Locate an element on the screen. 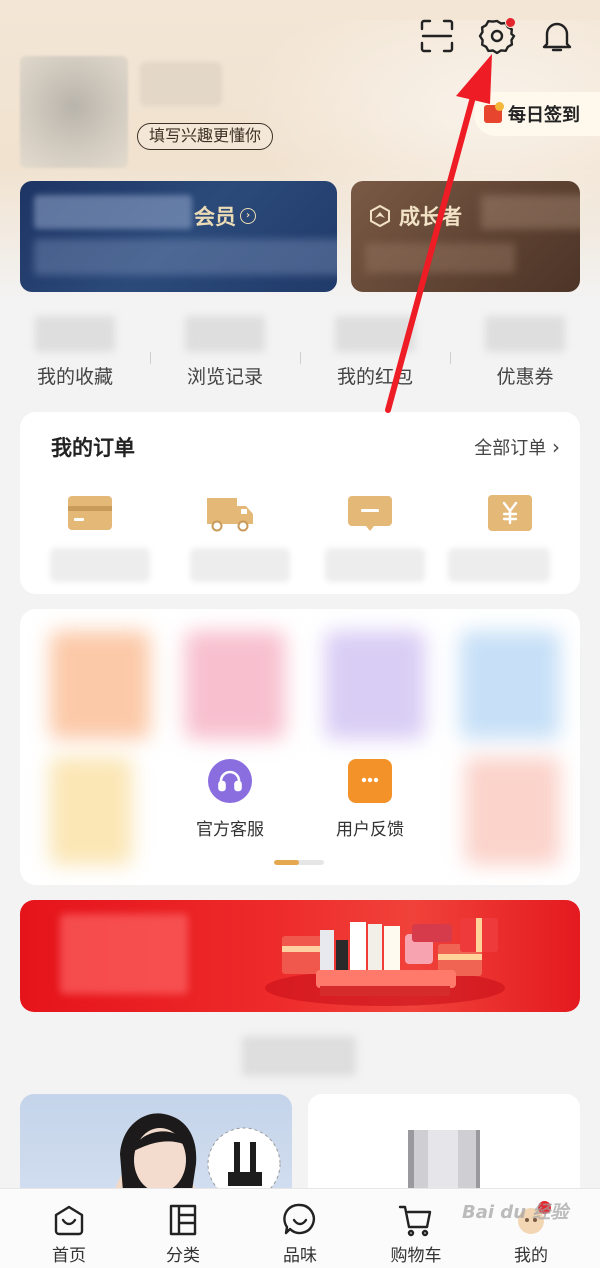 This screenshot has width=600, height=1268. watermark: Bai du 经验 is located at coordinates (515, 1212).